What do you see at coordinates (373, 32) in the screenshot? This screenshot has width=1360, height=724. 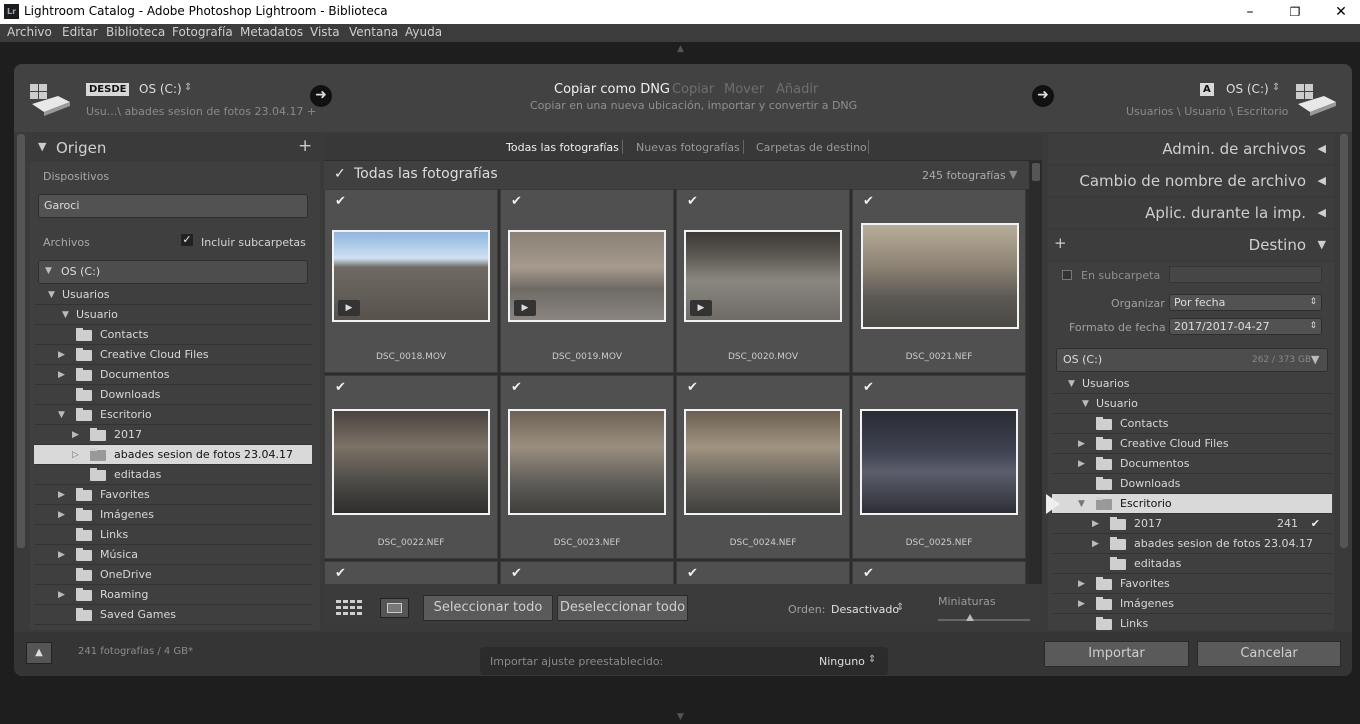 I see `menu-ventana: Ventana` at bounding box center [373, 32].